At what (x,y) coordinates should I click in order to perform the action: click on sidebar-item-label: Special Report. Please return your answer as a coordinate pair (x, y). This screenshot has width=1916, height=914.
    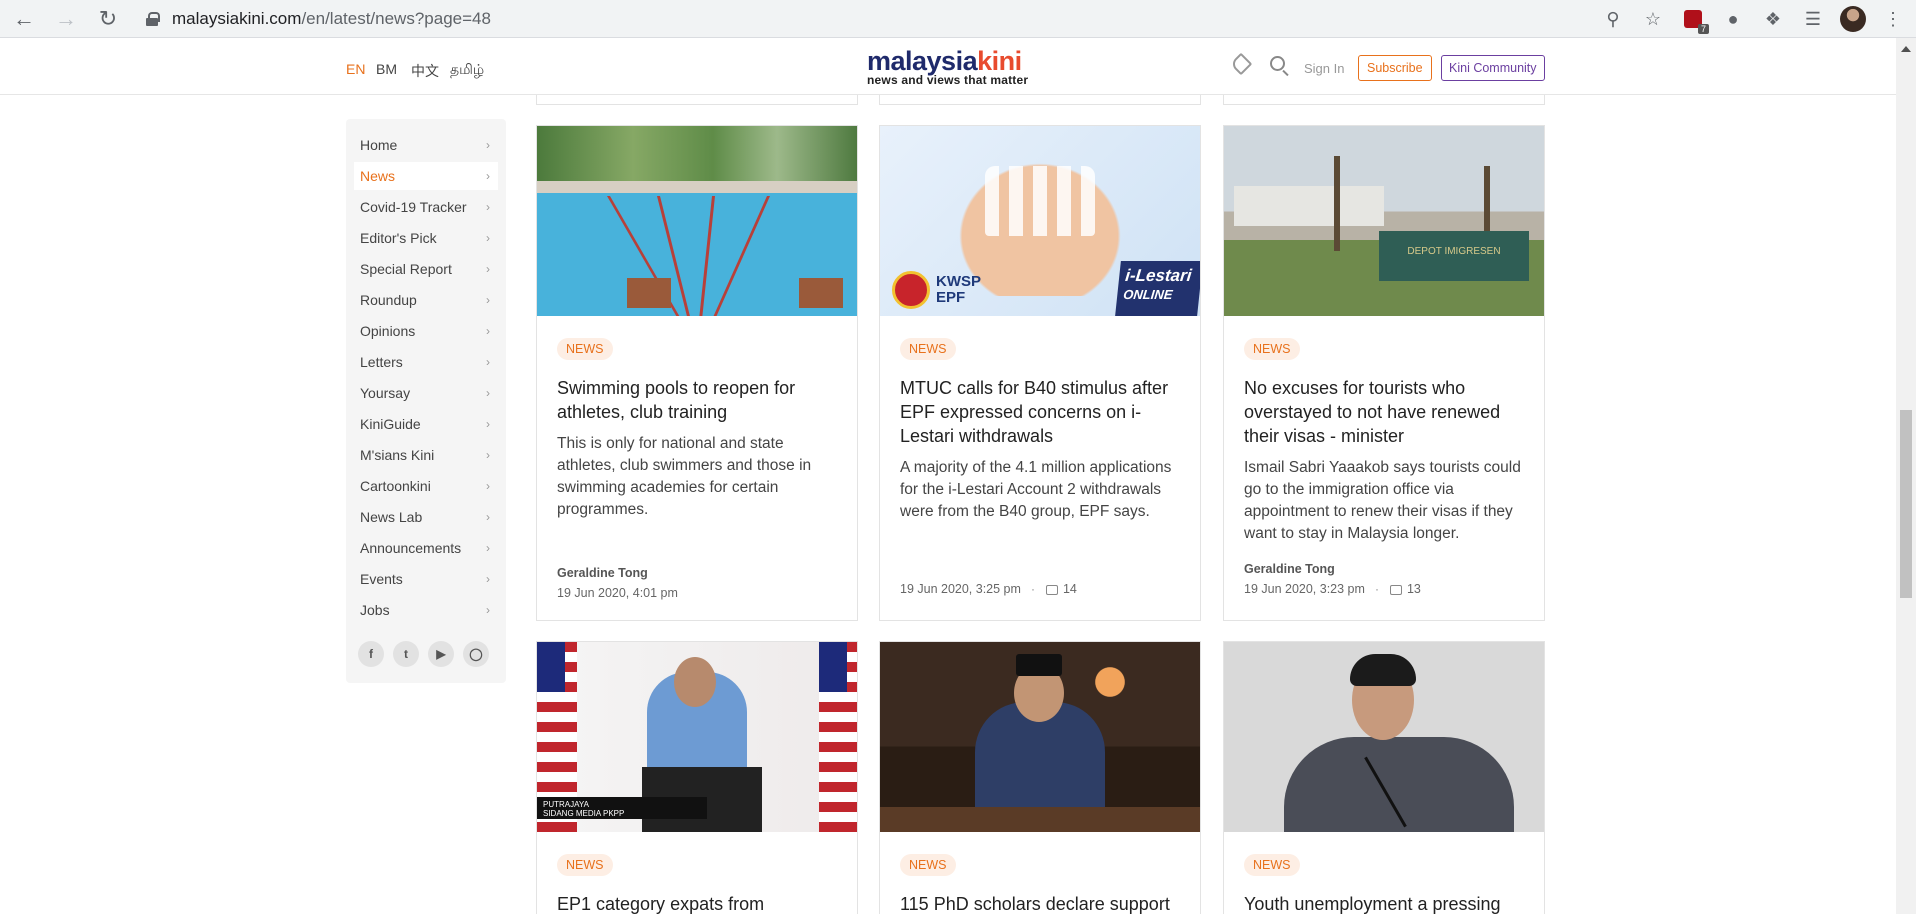
    Looking at the image, I should click on (406, 269).